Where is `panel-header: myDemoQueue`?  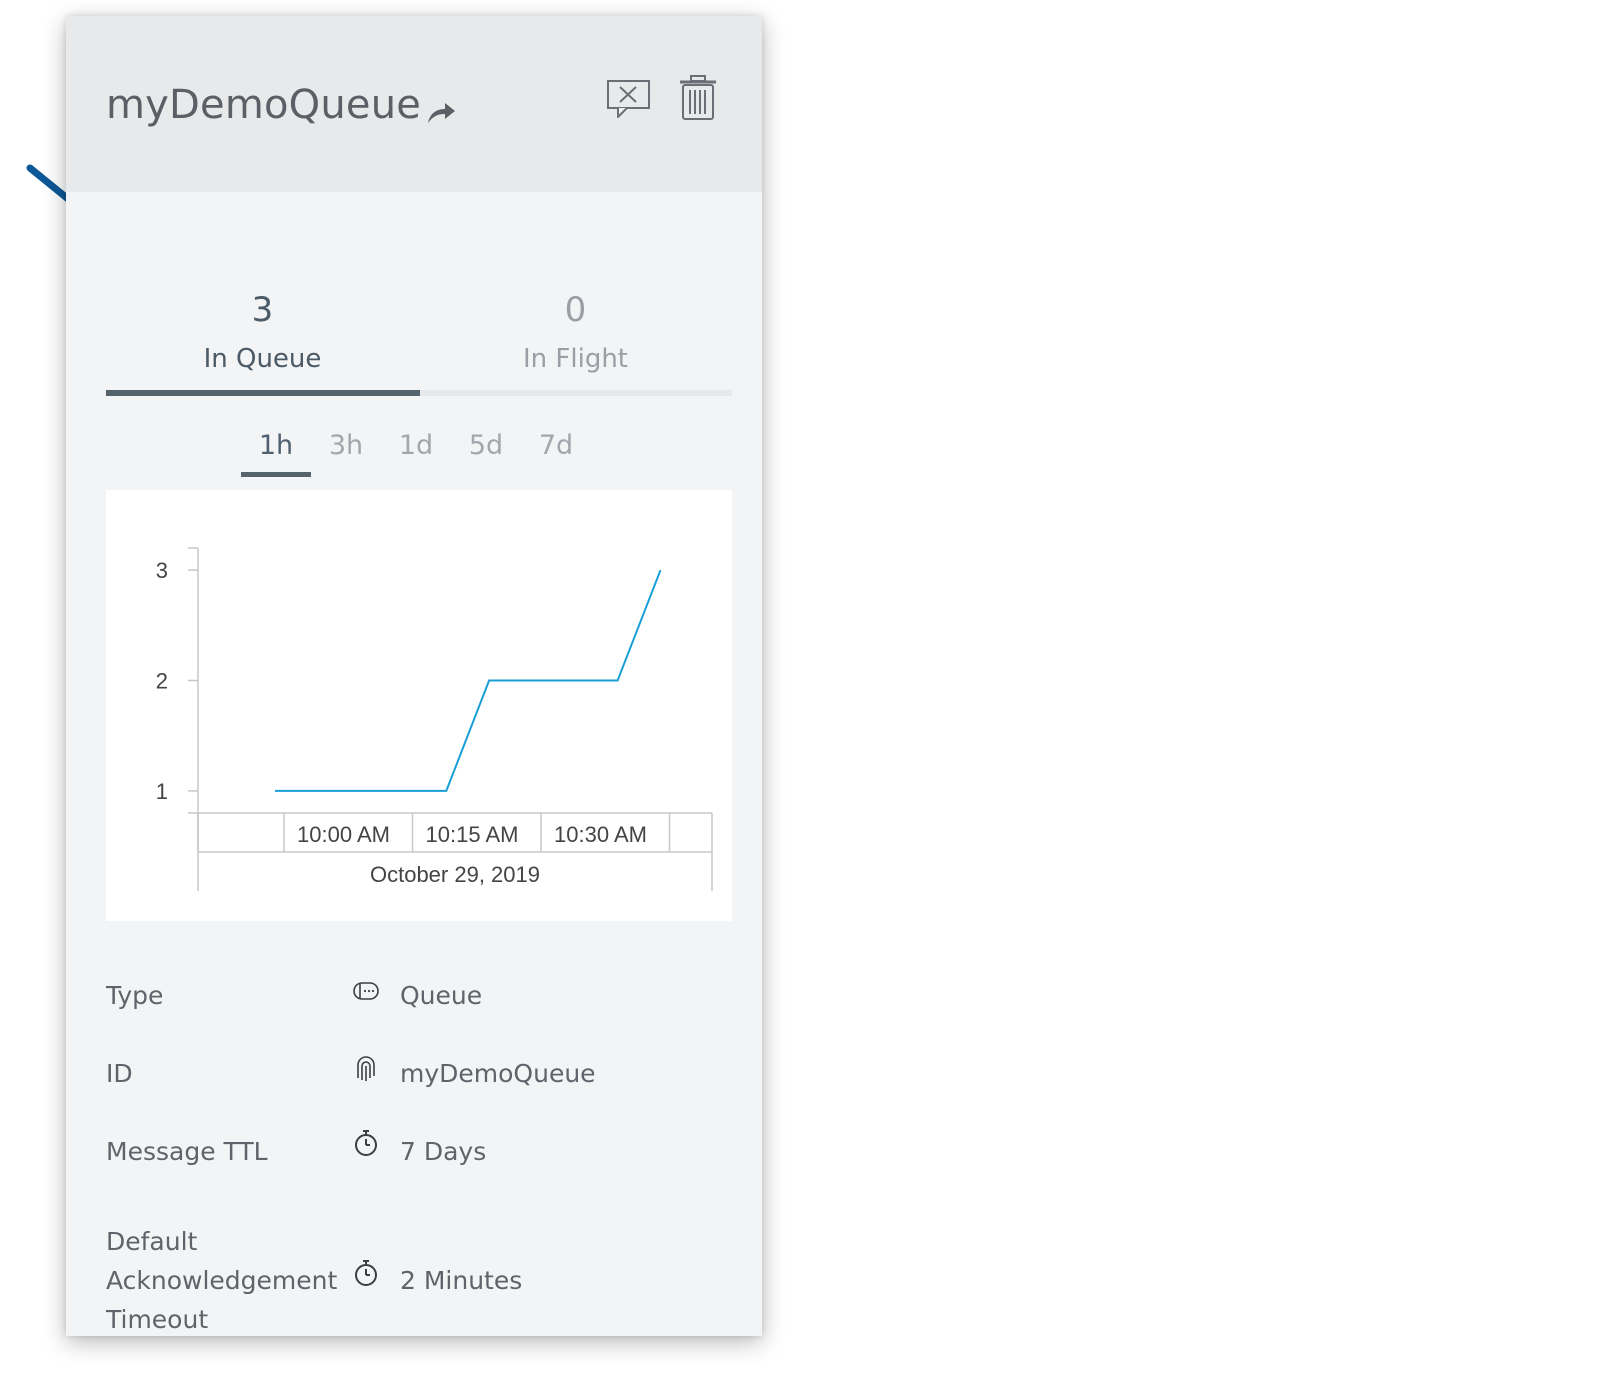 panel-header: myDemoQueue is located at coordinates (414, 104).